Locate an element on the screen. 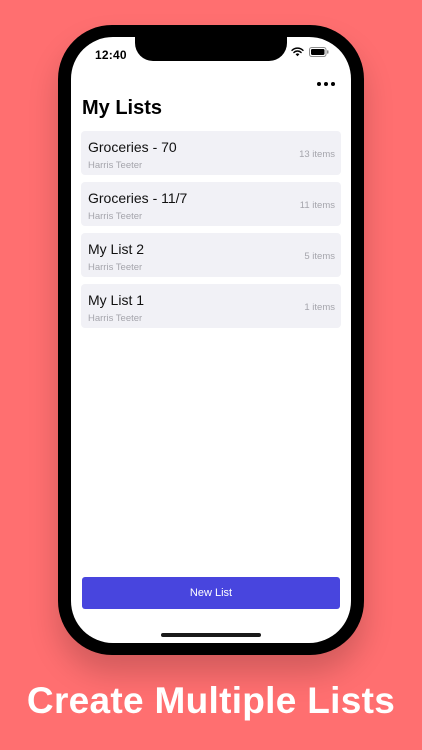 The height and width of the screenshot is (750, 422). status-icons is located at coordinates (310, 52).